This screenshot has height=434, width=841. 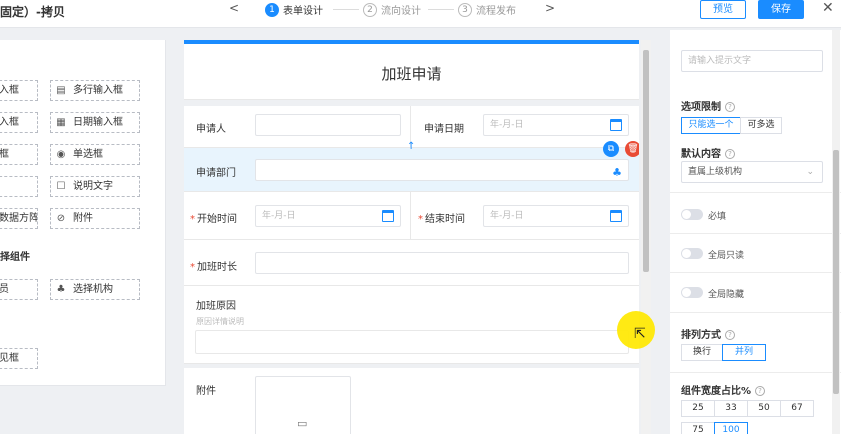 I want to click on label-text: 排列方式, so click(x=701, y=335).